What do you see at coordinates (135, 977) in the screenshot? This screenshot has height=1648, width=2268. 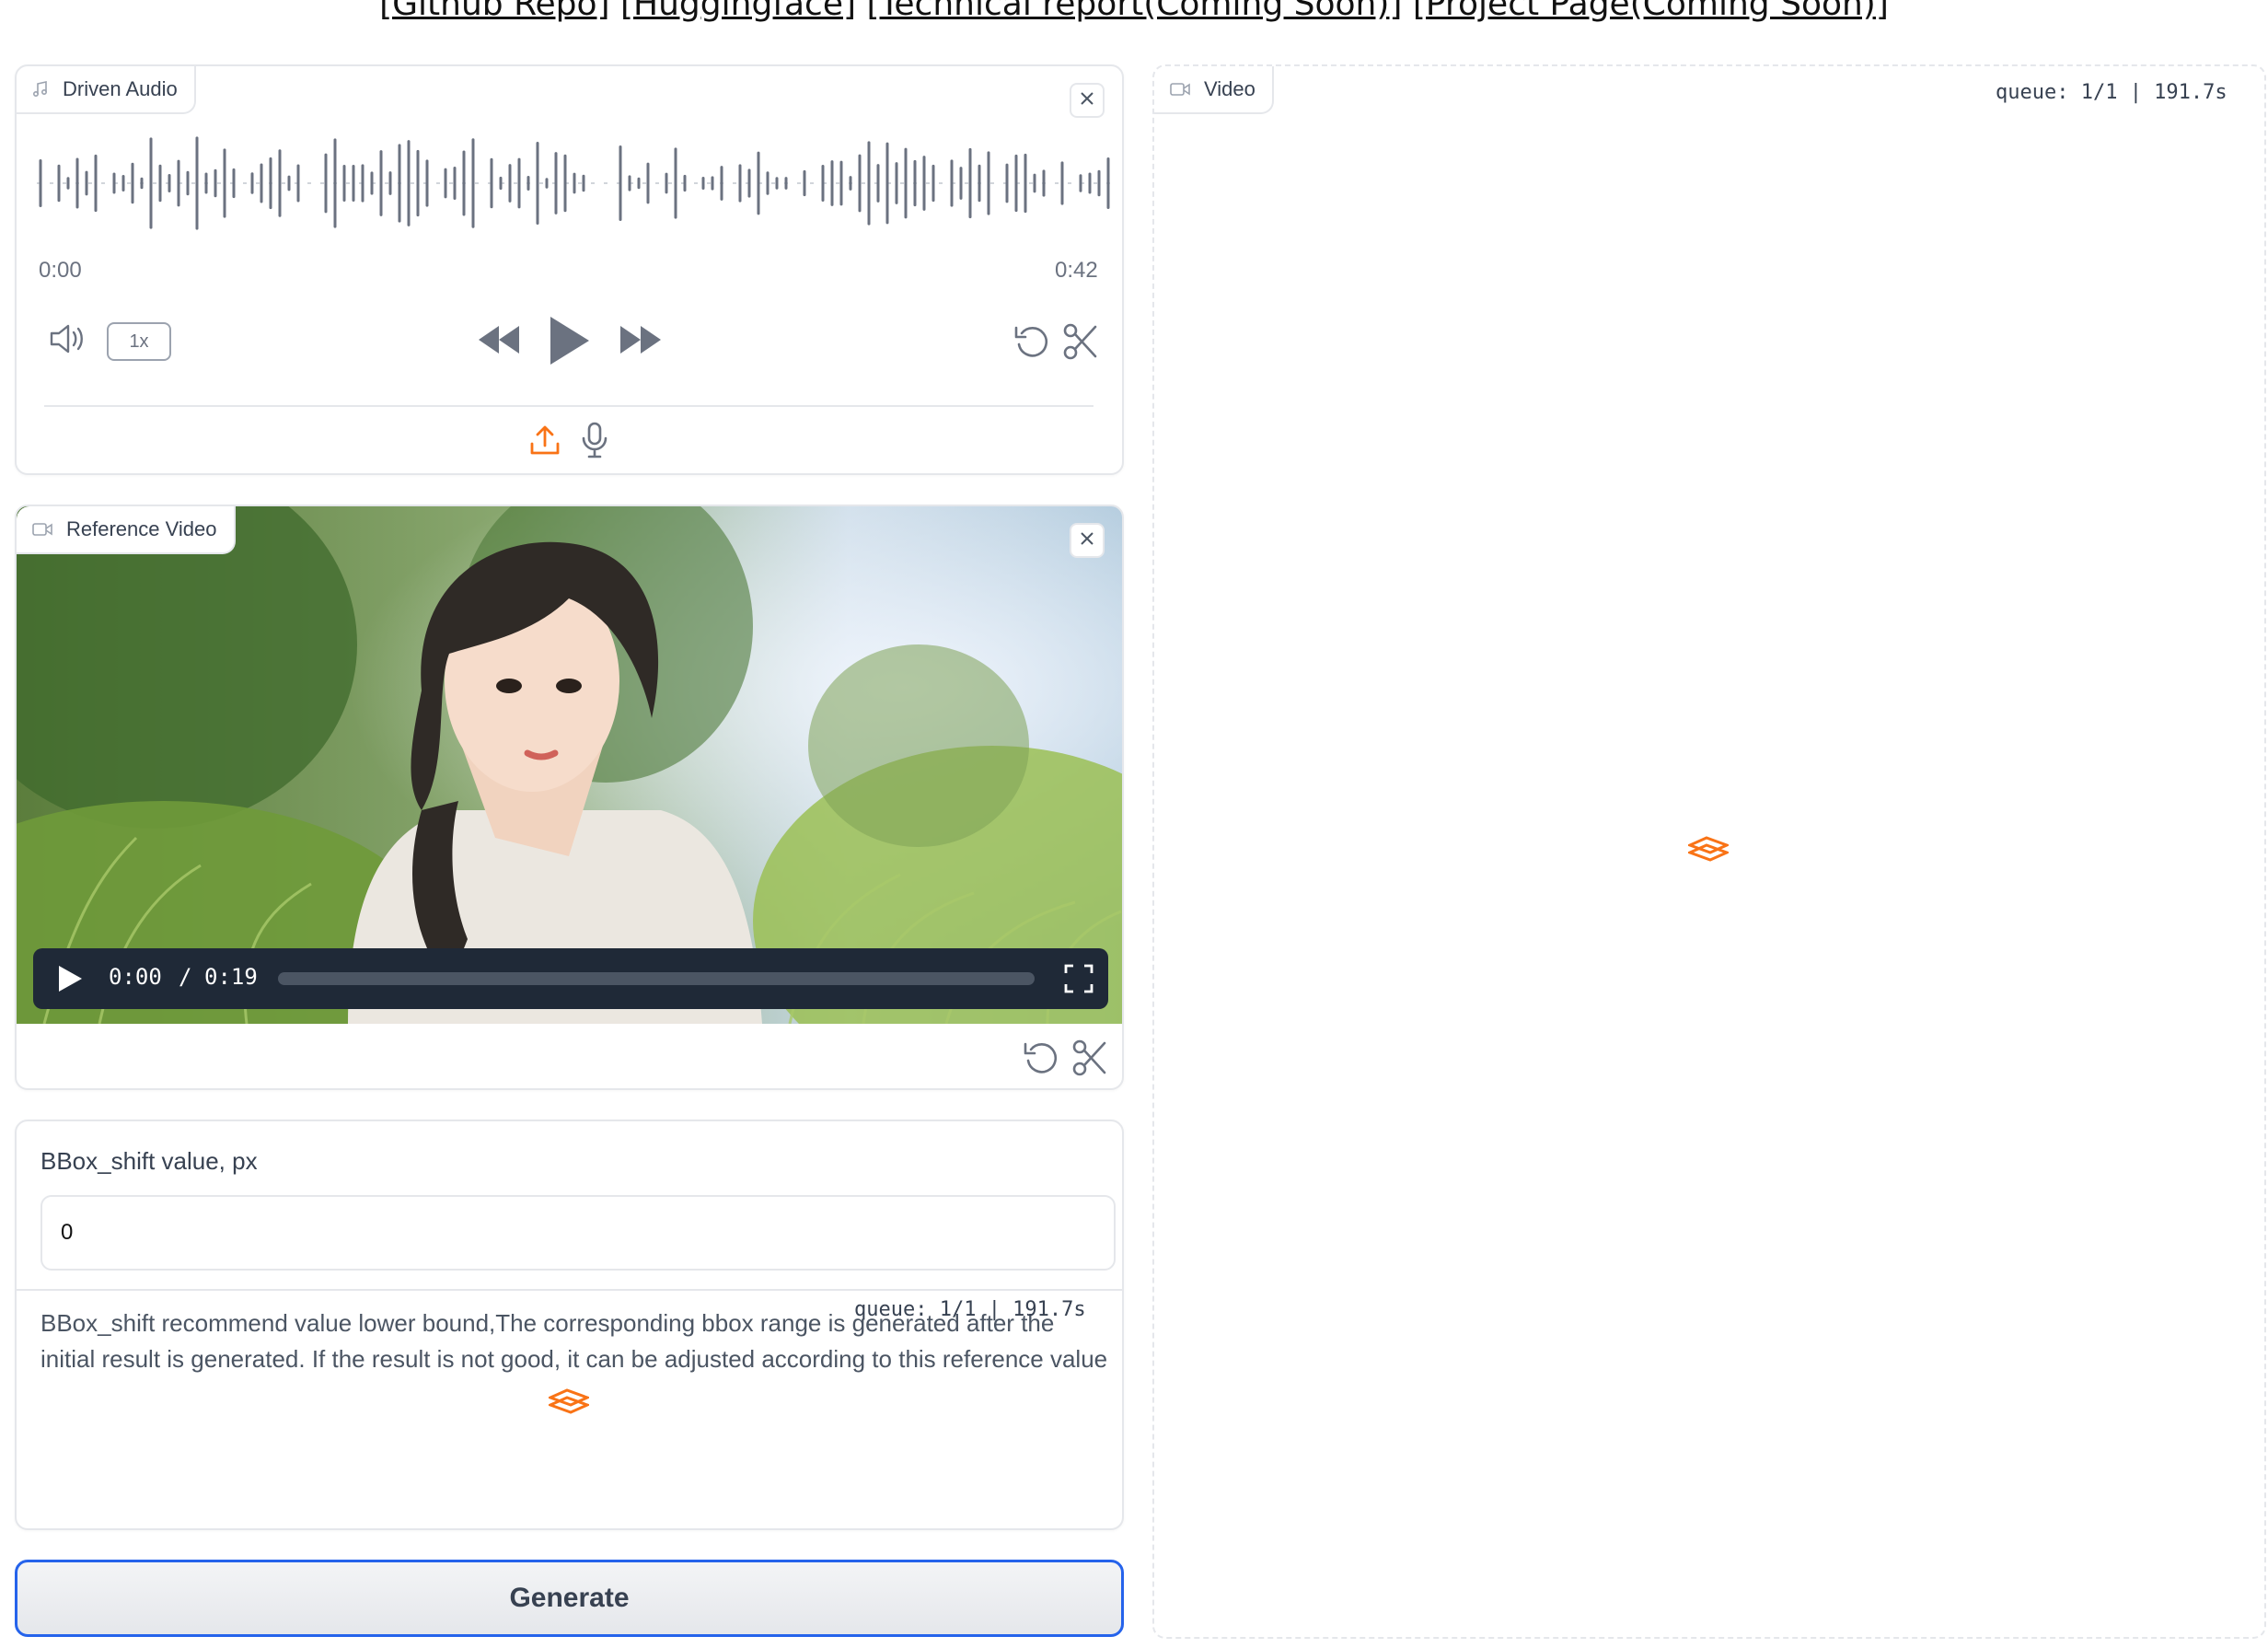 I see `video-current-time: 0:00` at bounding box center [135, 977].